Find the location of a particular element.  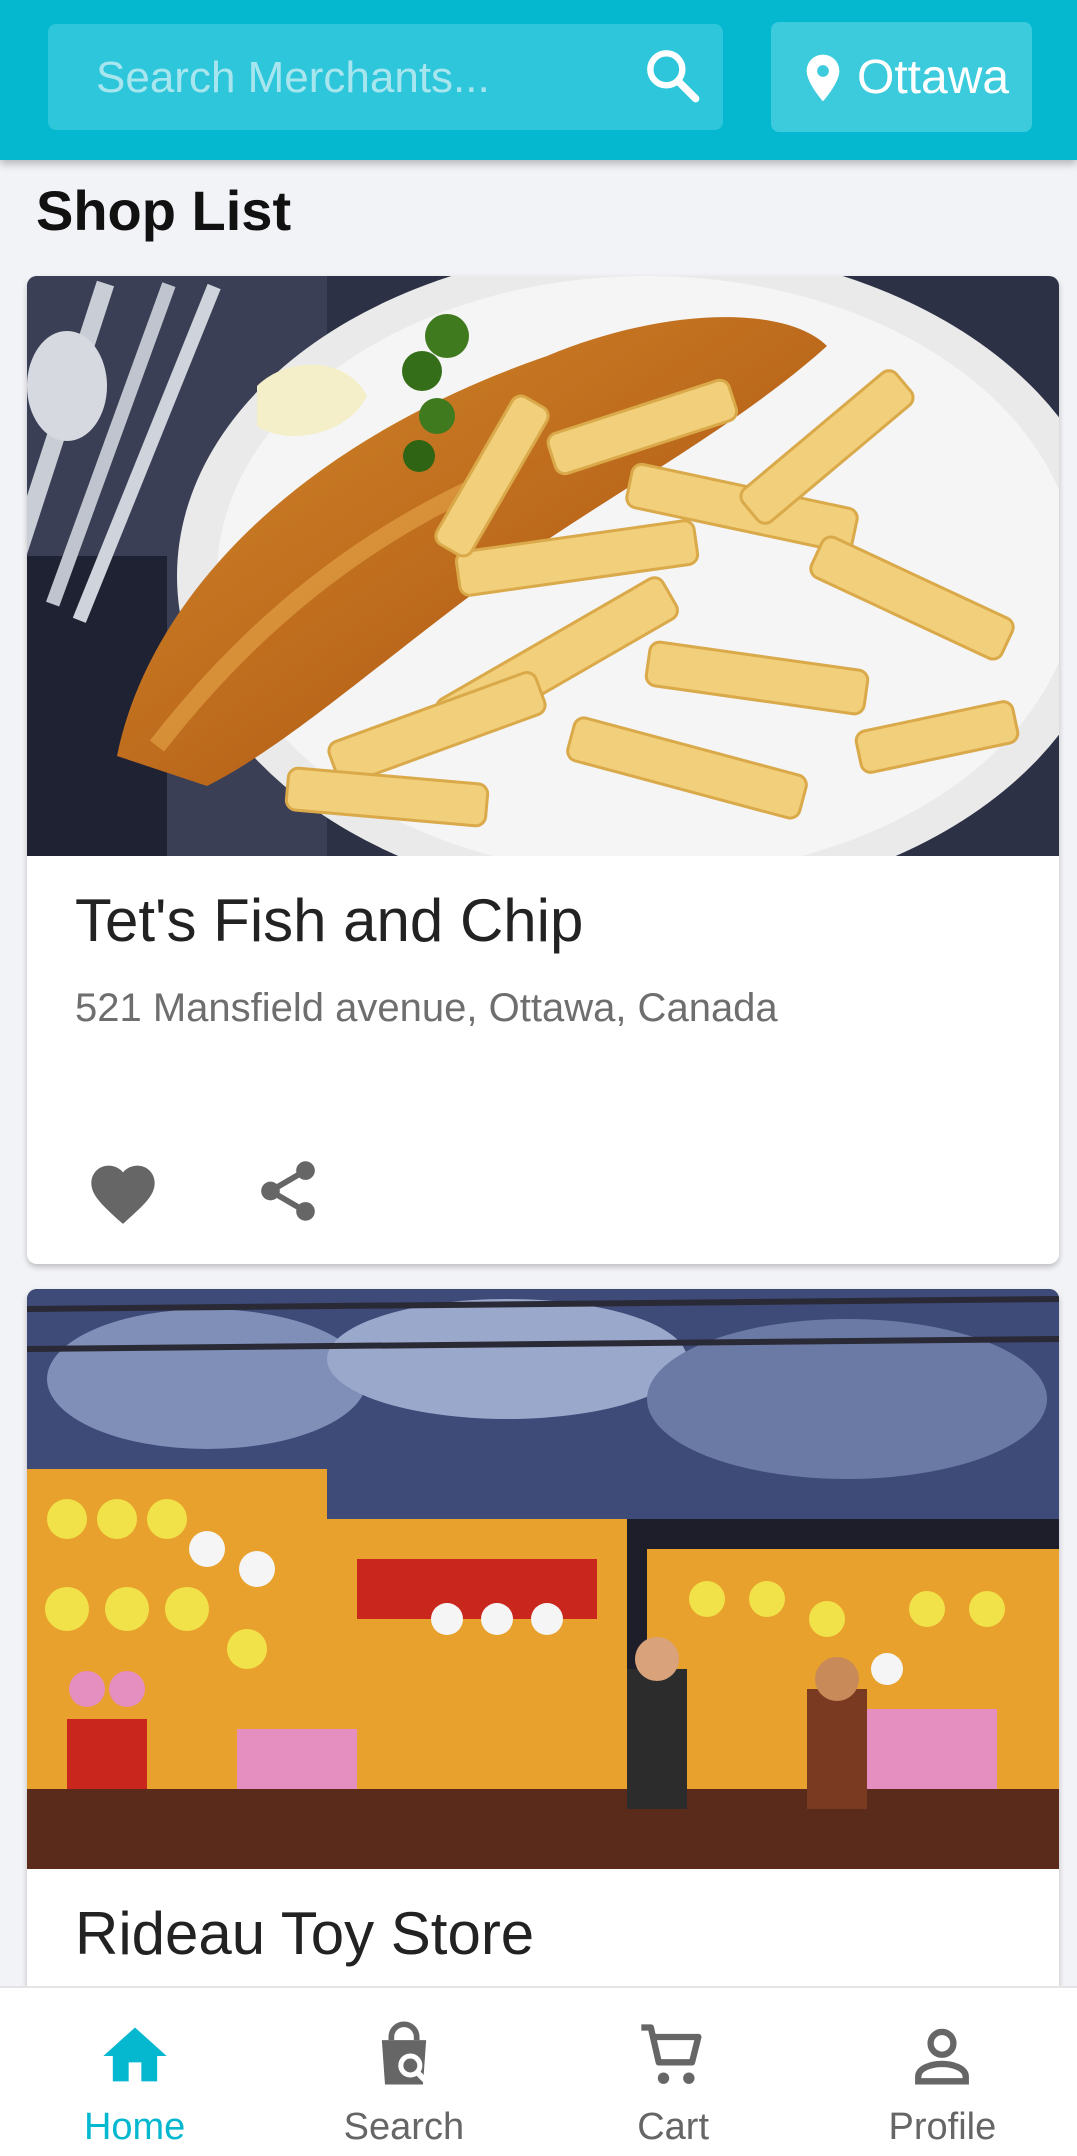

search-icon is located at coordinates (673, 76).